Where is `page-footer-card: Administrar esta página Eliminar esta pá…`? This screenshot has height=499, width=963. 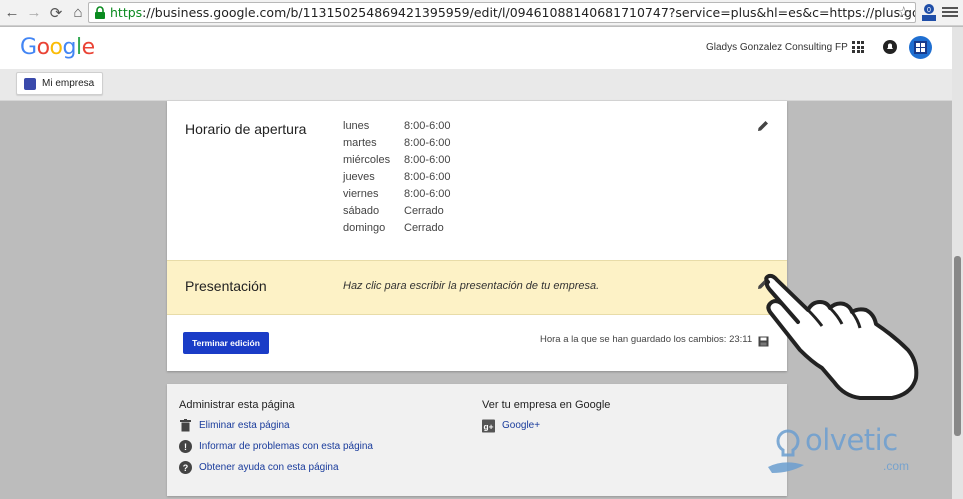 page-footer-card: Administrar esta página Eliminar esta pá… is located at coordinates (477, 440).